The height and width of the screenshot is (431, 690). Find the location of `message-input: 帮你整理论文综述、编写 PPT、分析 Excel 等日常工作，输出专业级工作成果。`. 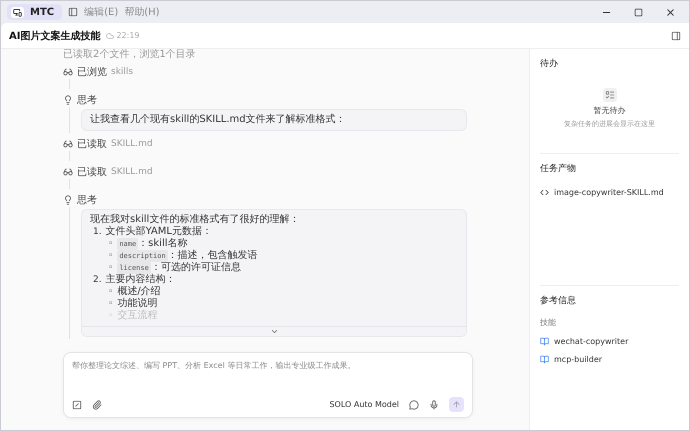

message-input: 帮你整理论文综述、编写 PPT、分析 Excel 等日常工作，输出专业级工作成果。 is located at coordinates (268, 378).